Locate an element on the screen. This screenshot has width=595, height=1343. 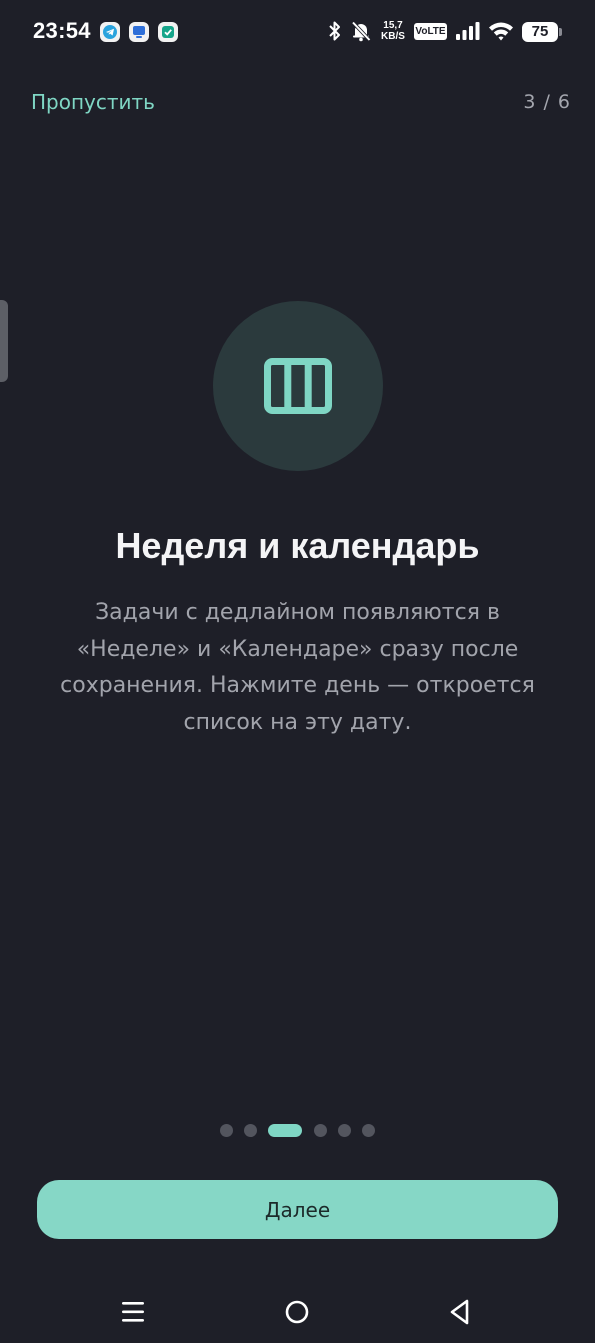
menu-button is located at coordinates (133, 1311).